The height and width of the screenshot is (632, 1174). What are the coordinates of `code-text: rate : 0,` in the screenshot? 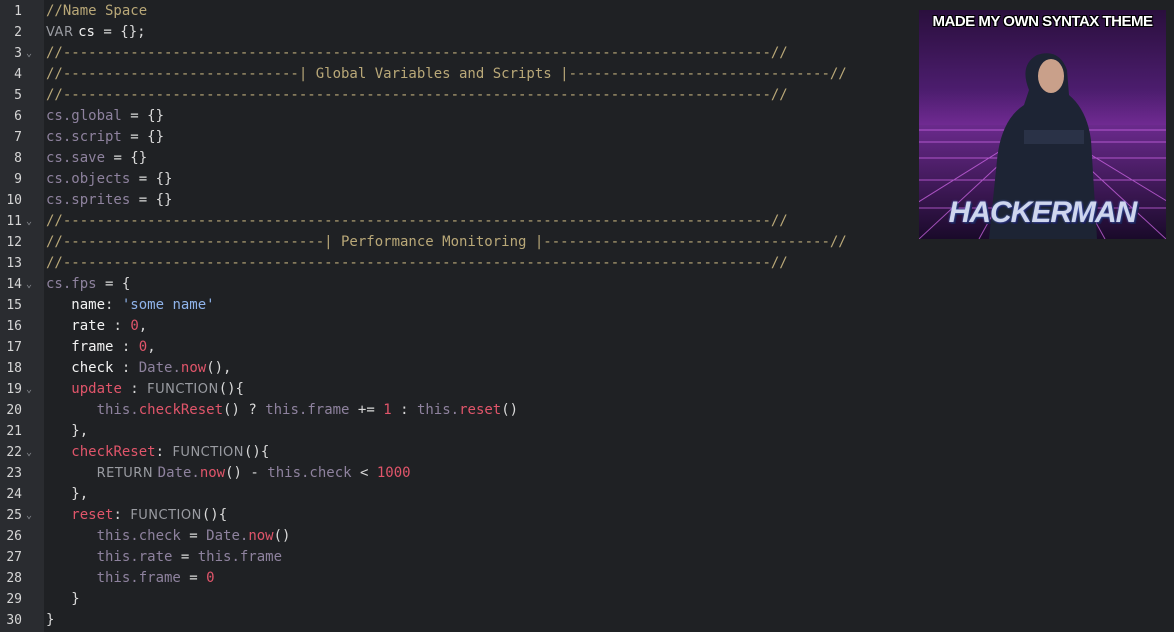 It's located at (96, 326).